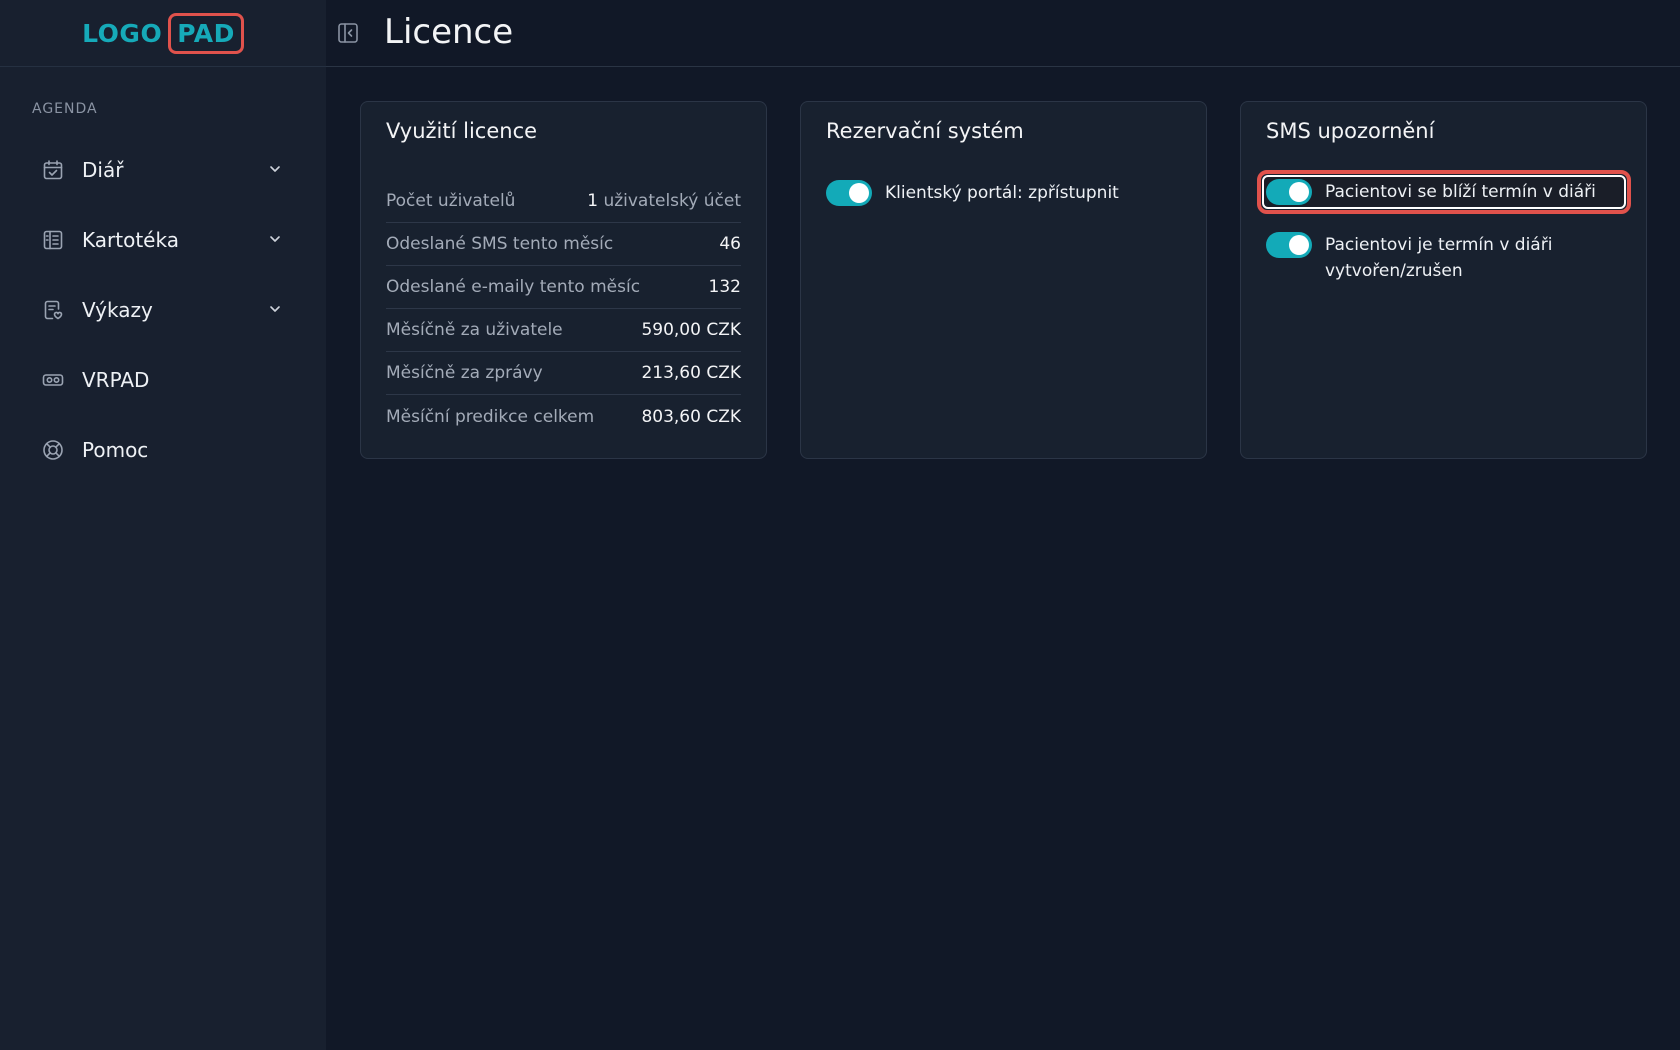  I want to click on logo-text-left: LOGO, so click(122, 33).